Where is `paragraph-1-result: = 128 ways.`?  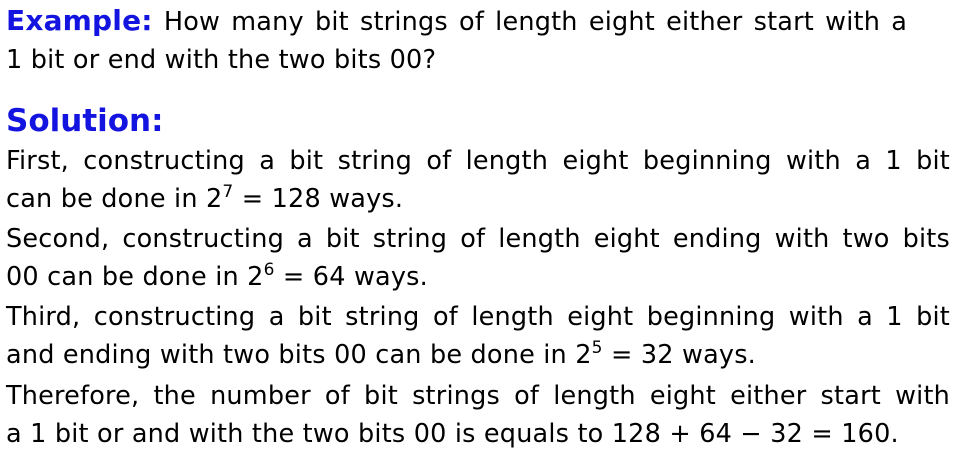
paragraph-1-result: = 128 ways. is located at coordinates (318, 199).